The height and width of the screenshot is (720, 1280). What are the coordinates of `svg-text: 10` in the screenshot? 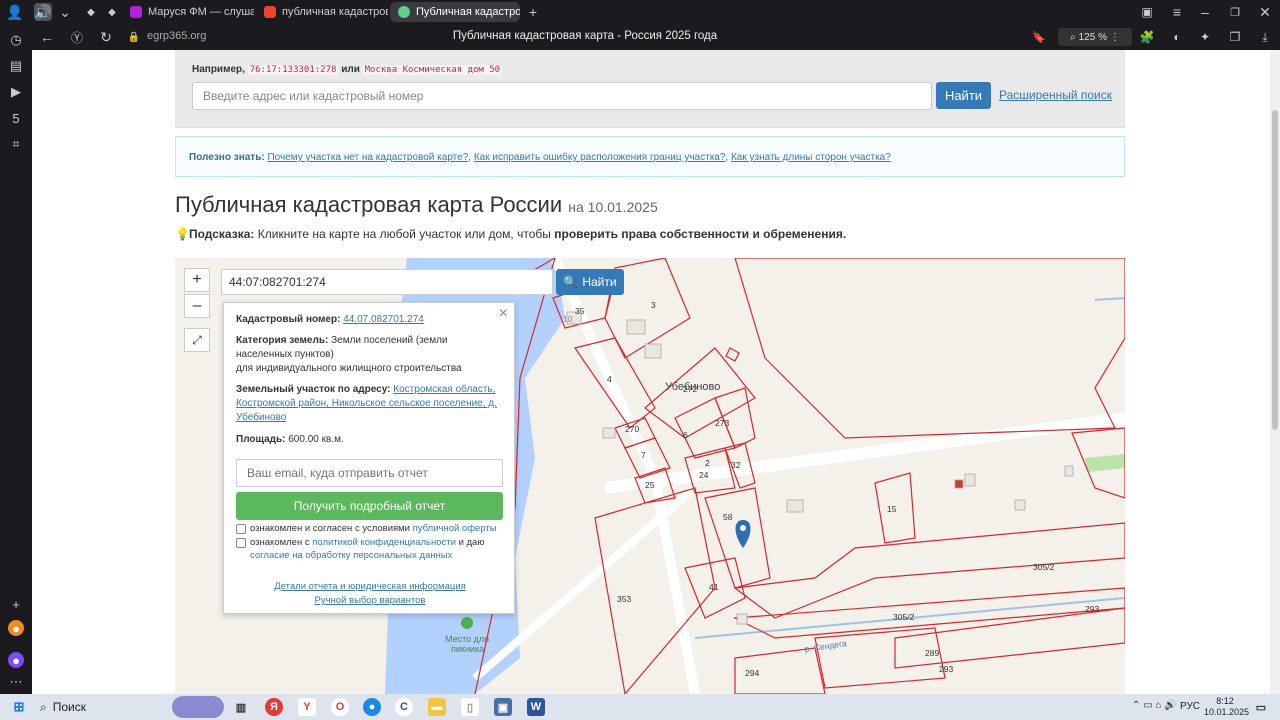 It's located at (568, 319).